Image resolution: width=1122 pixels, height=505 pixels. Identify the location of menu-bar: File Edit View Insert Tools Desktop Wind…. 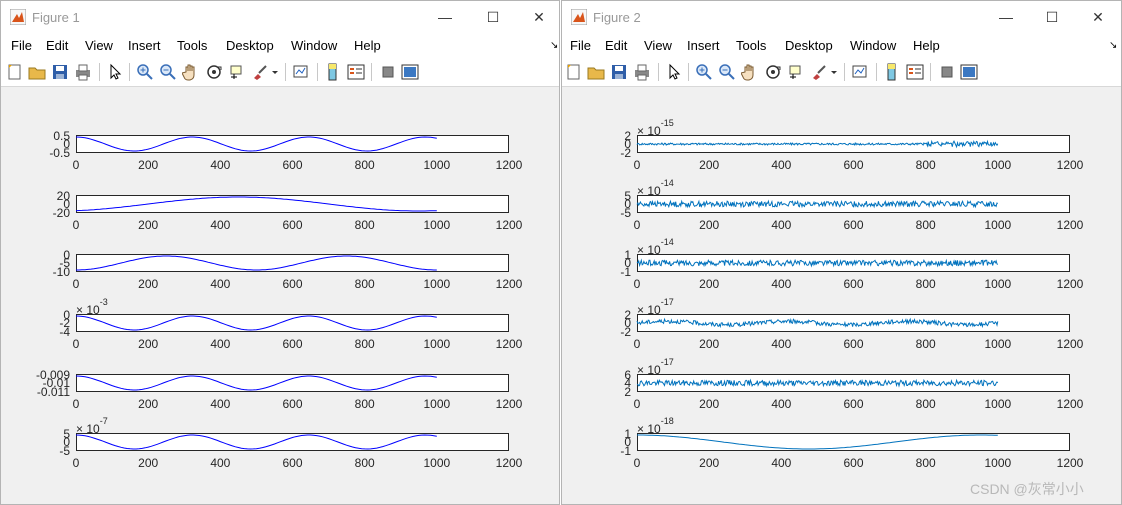
(280, 46).